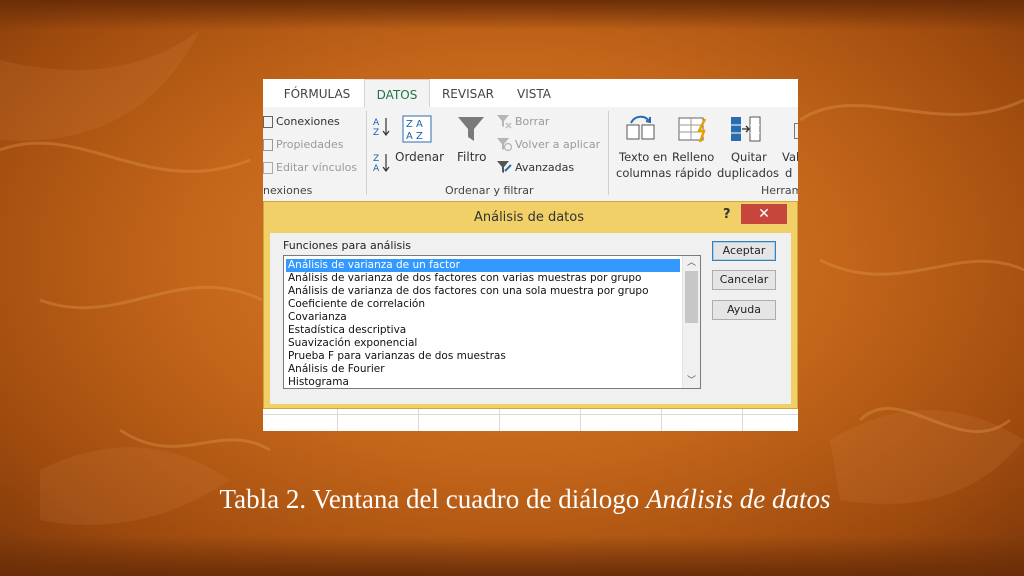 The image size is (1024, 576). Describe the element at coordinates (483, 304) in the screenshot. I see `list-item: Coeficiente de correlación` at that location.